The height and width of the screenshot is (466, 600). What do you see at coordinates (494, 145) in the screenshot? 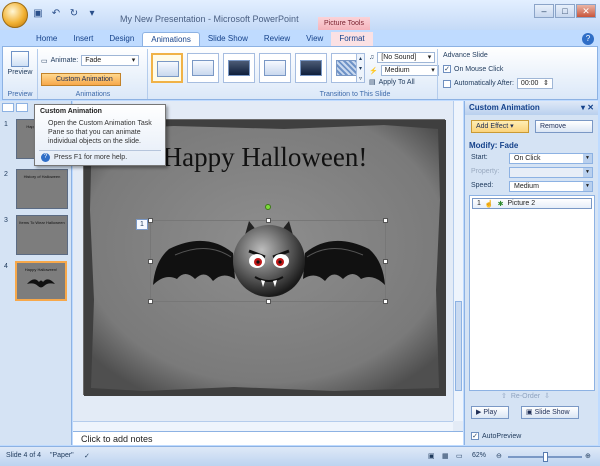
I see `modify-heading: Modify: Fade` at bounding box center [494, 145].